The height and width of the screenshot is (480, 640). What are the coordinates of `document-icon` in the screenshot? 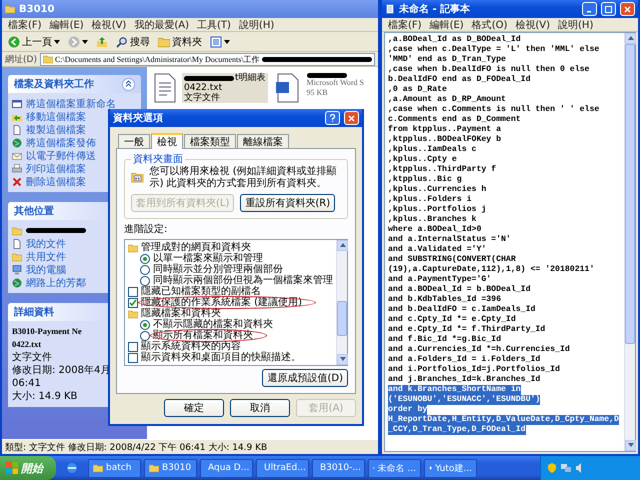 It's located at (17, 243).